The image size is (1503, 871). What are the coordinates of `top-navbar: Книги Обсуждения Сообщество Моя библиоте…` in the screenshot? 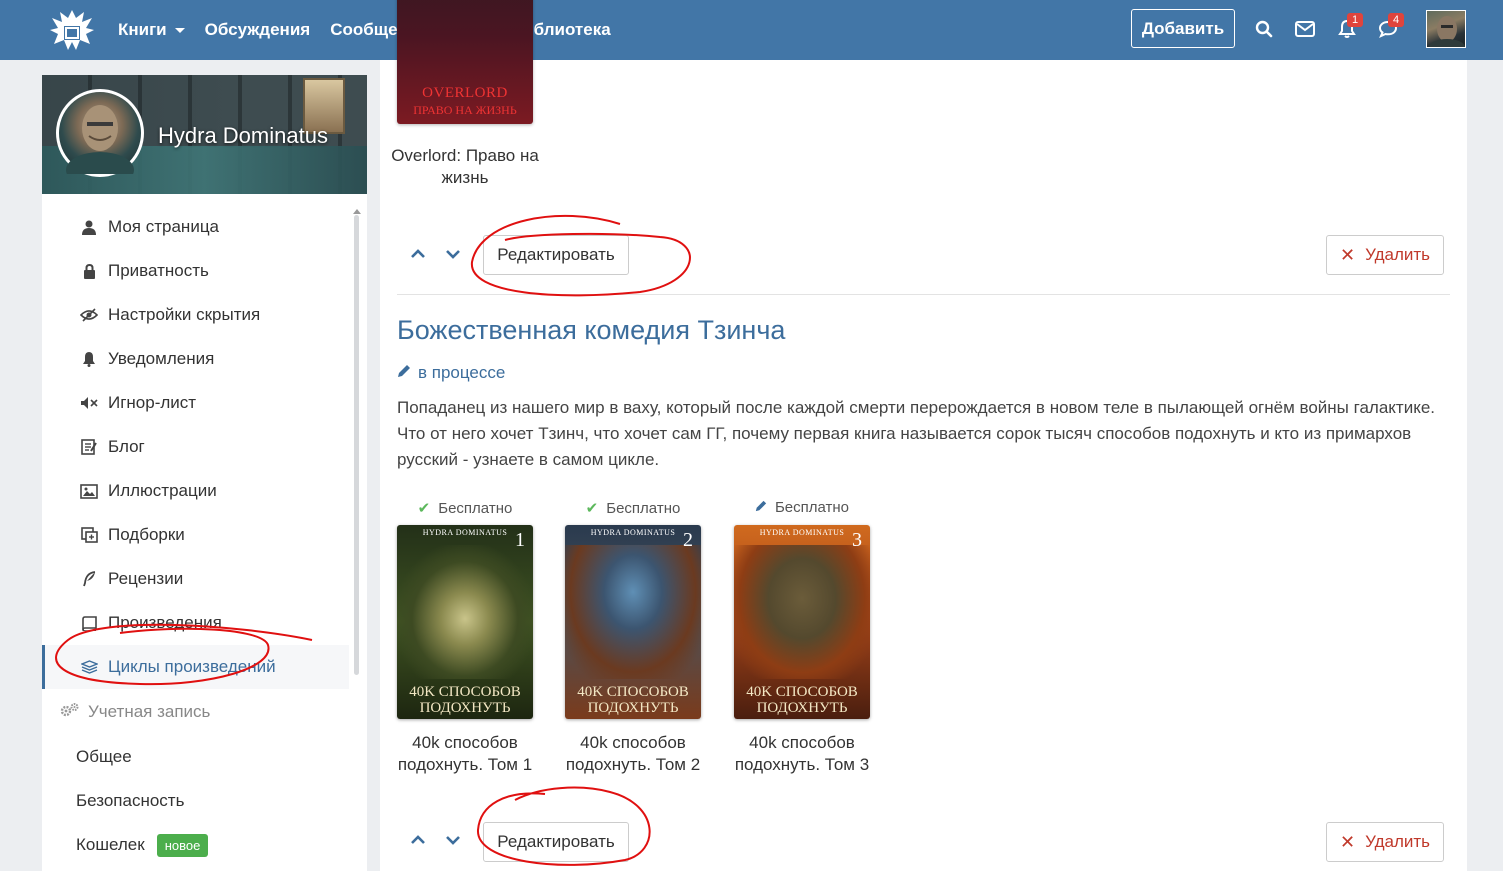 It's located at (751, 30).